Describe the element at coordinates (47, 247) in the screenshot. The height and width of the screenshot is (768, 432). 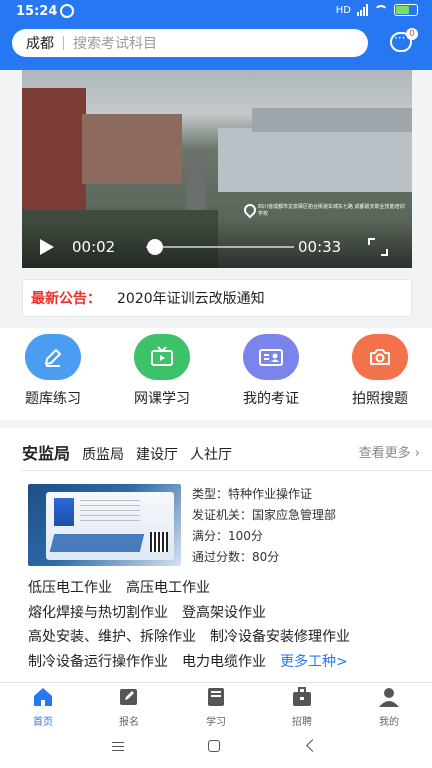
I see `play-icon` at that location.